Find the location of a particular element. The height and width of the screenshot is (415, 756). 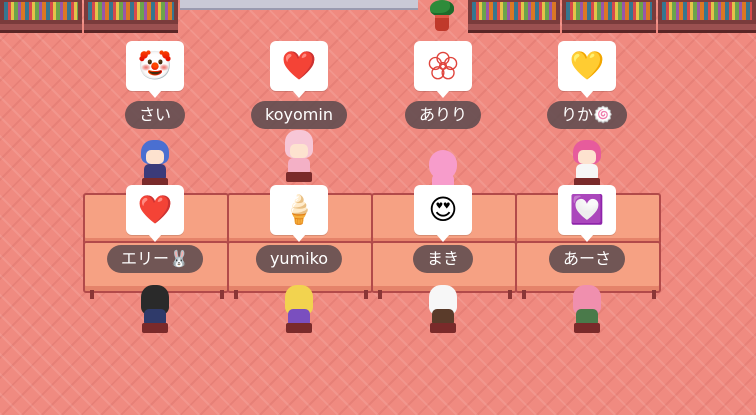

yellow-heart-icon: 💛 is located at coordinates (587, 65).